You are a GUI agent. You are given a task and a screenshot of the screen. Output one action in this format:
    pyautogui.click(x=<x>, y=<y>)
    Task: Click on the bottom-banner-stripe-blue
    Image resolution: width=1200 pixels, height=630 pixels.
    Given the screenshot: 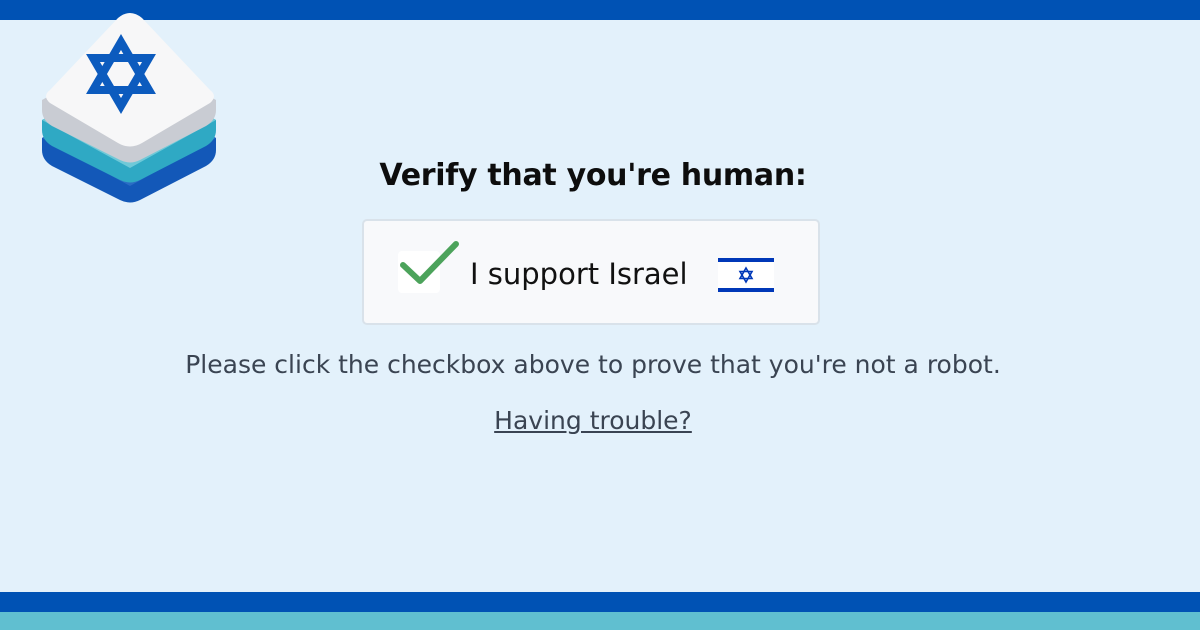 What is the action you would take?
    pyautogui.click(x=600, y=602)
    